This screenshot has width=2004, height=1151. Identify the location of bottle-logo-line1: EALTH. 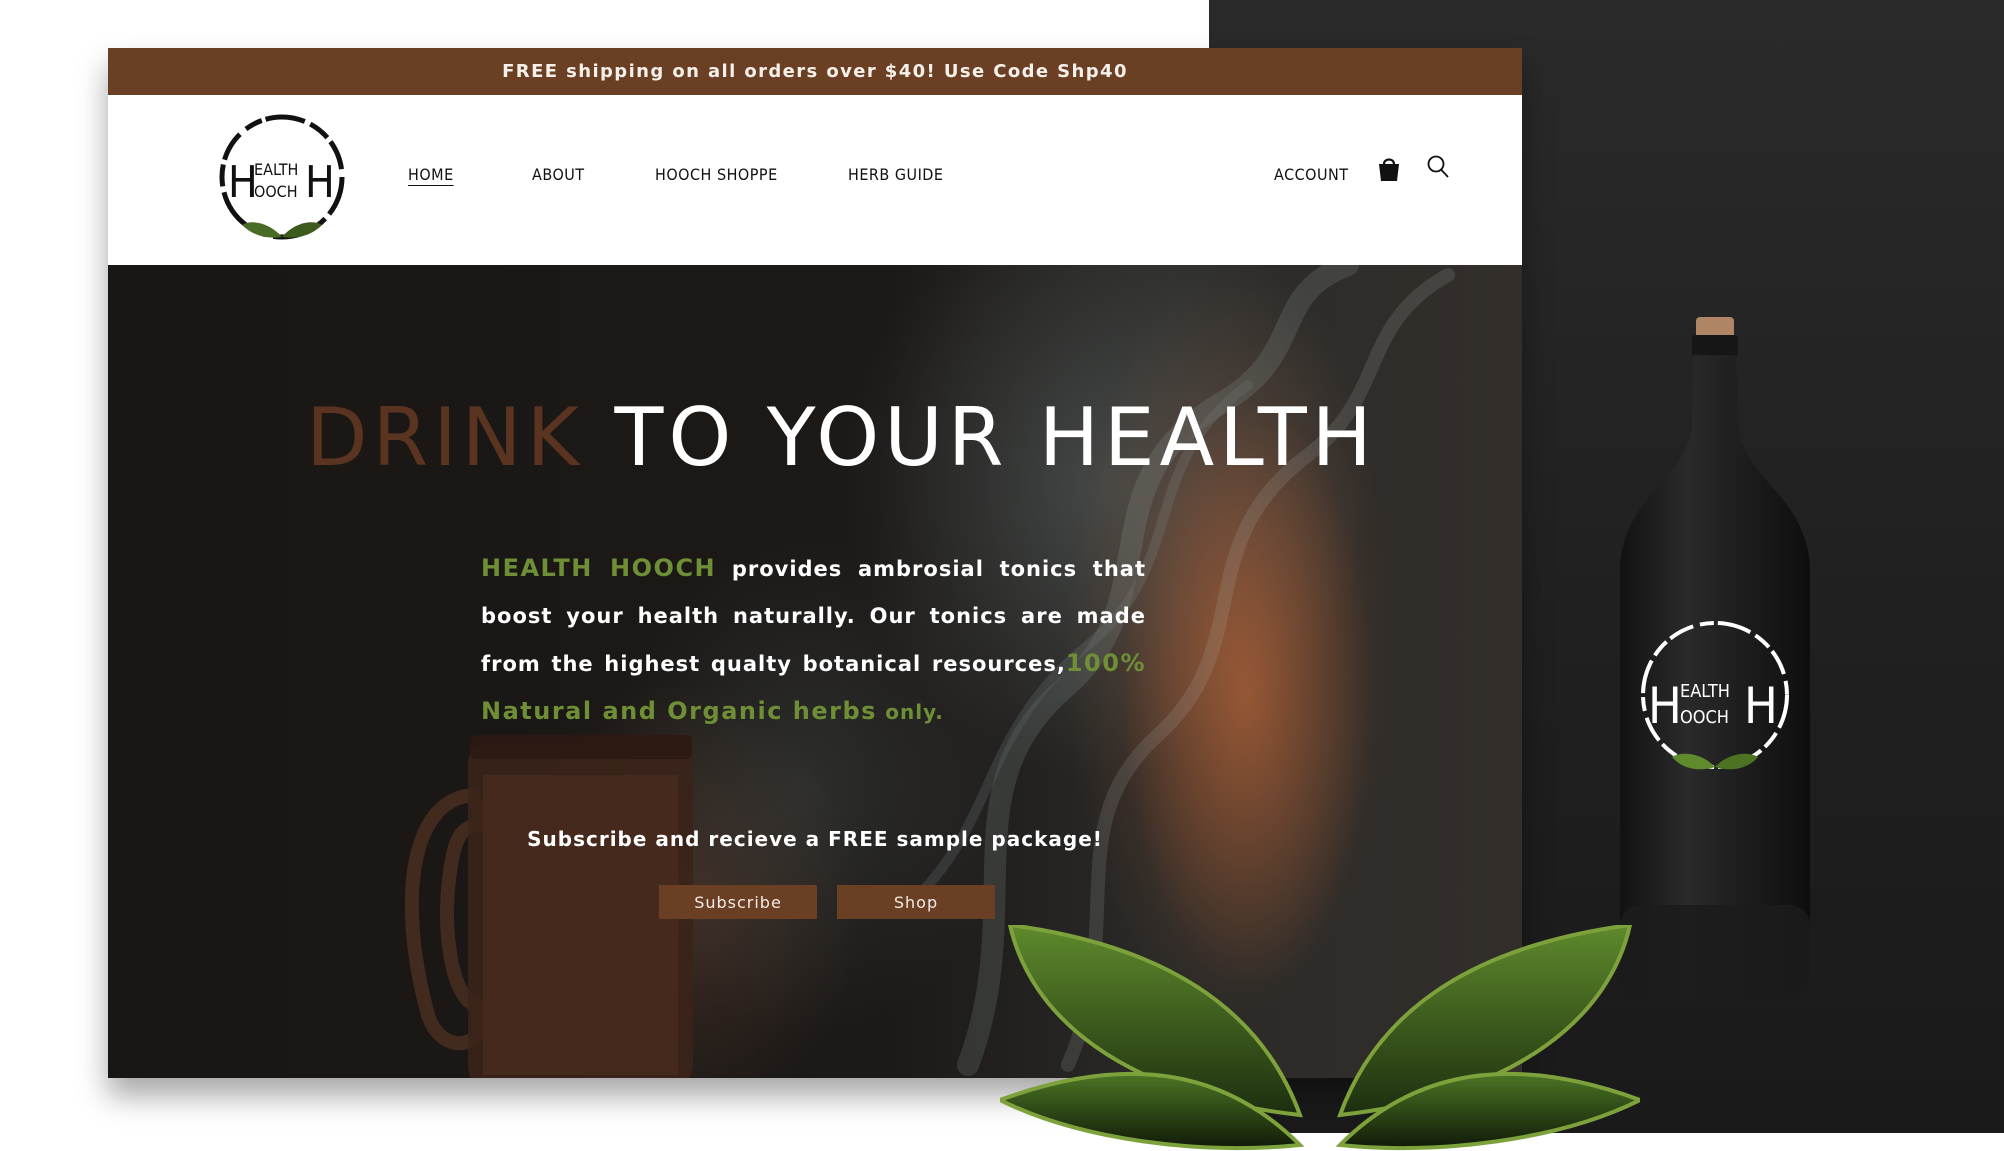
(1705, 691).